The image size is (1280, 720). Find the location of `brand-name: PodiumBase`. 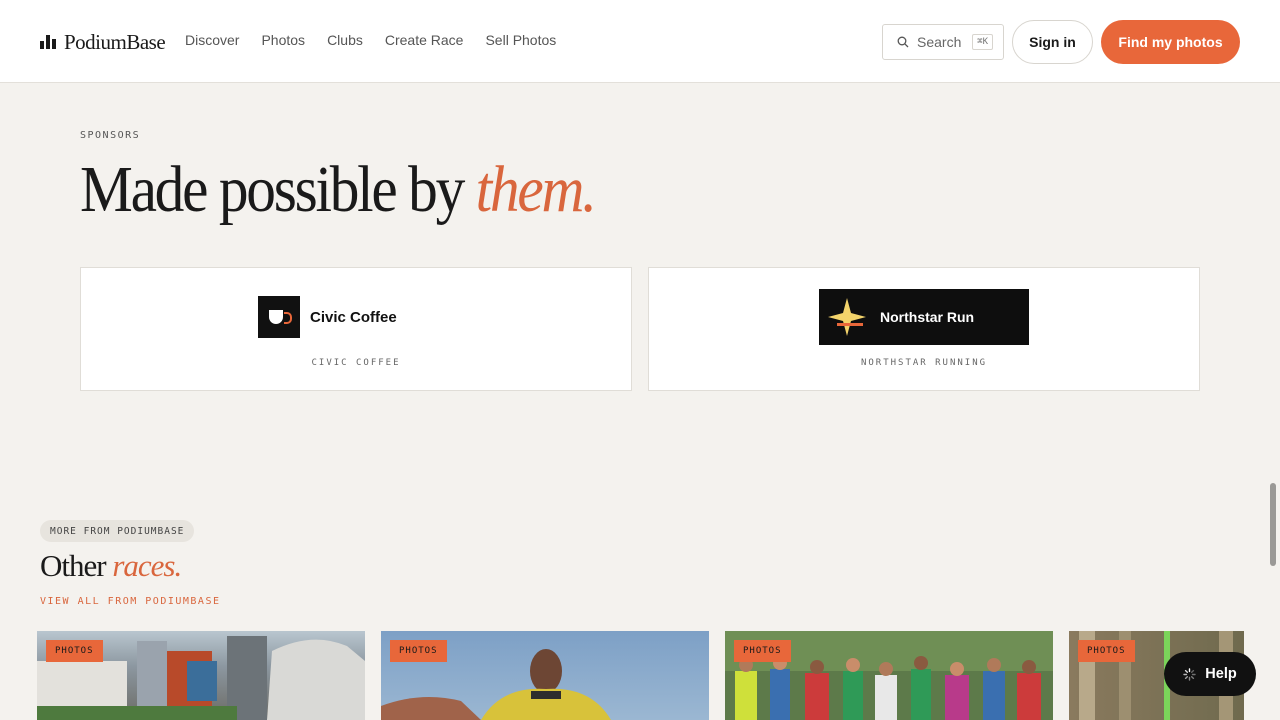

brand-name: PodiumBase is located at coordinates (115, 41).